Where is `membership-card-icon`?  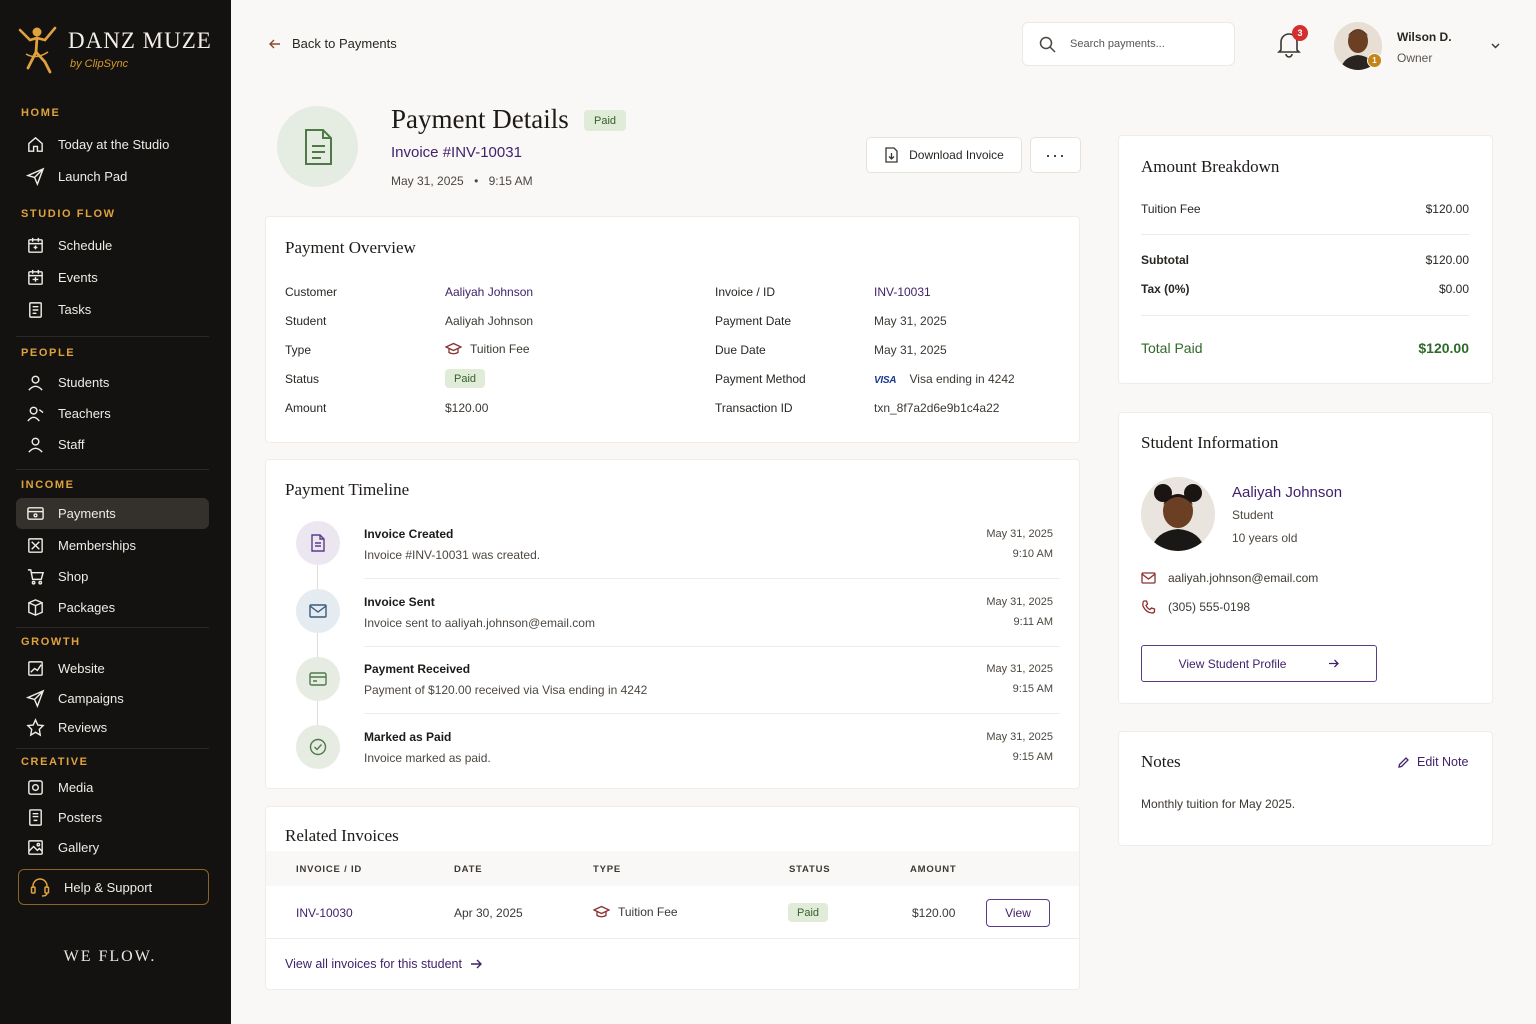
membership-card-icon is located at coordinates (35, 545).